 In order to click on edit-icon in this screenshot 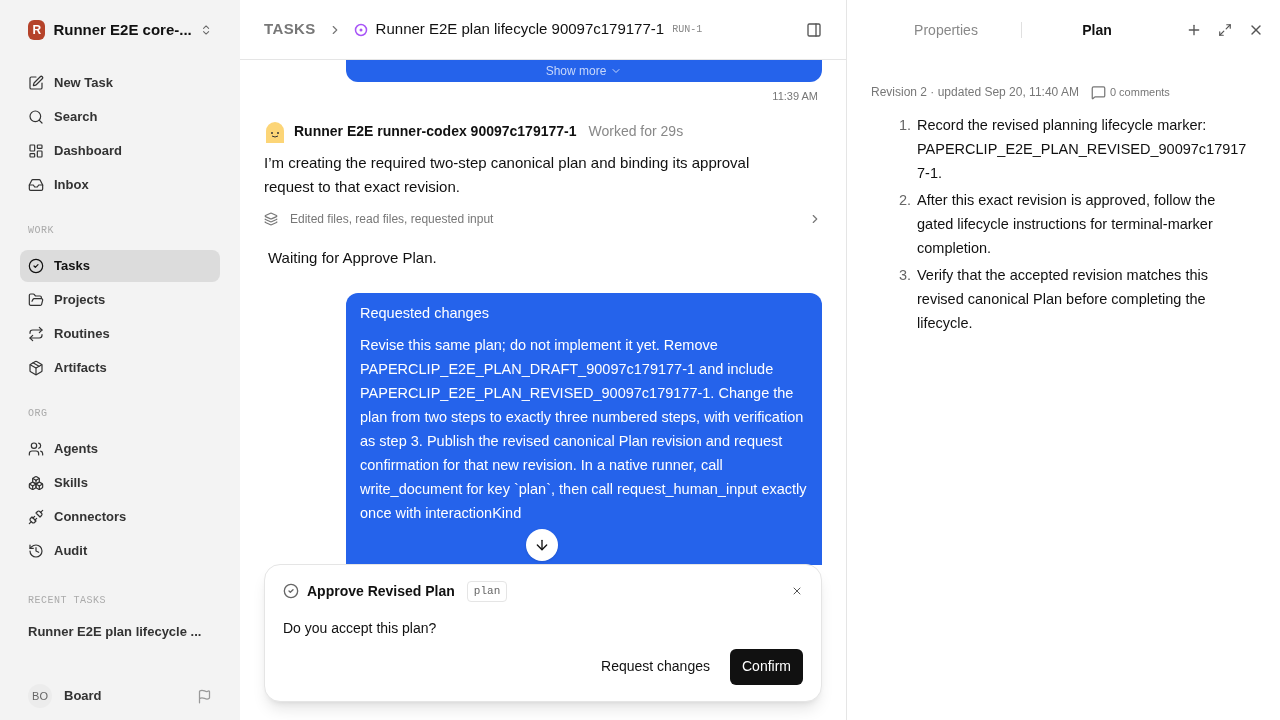, I will do `click(36, 83)`.